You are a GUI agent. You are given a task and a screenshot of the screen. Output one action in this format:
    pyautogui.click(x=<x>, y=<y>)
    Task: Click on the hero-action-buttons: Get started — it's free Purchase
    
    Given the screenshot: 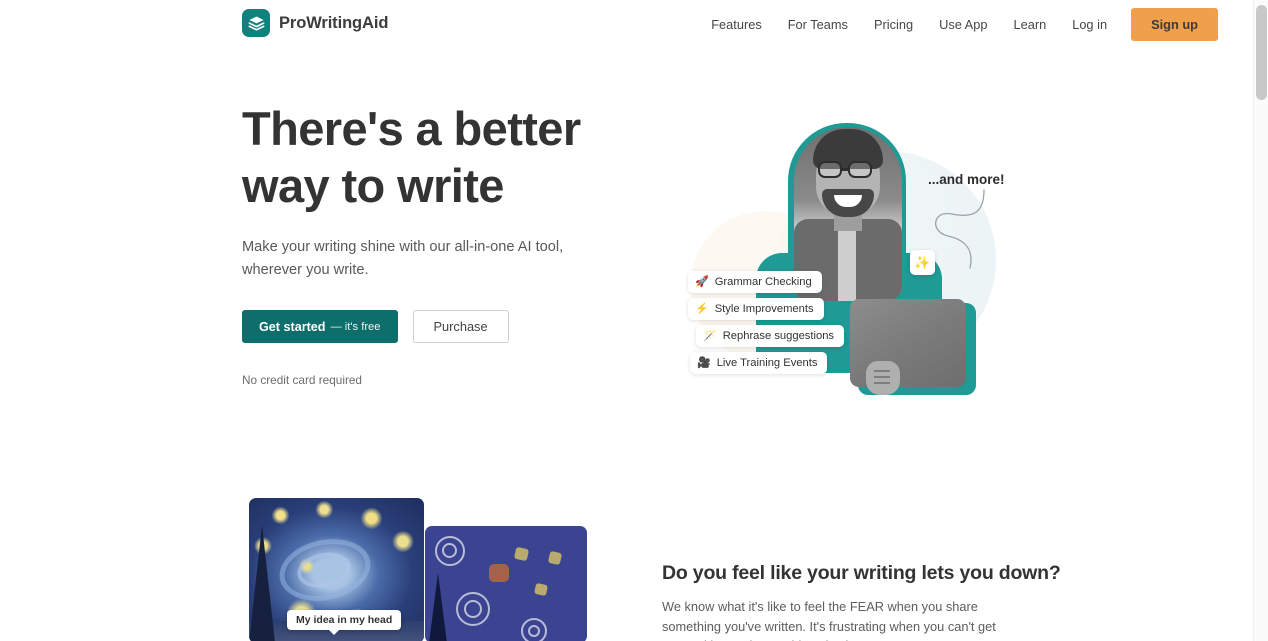 What is the action you would take?
    pyautogui.click(x=442, y=326)
    